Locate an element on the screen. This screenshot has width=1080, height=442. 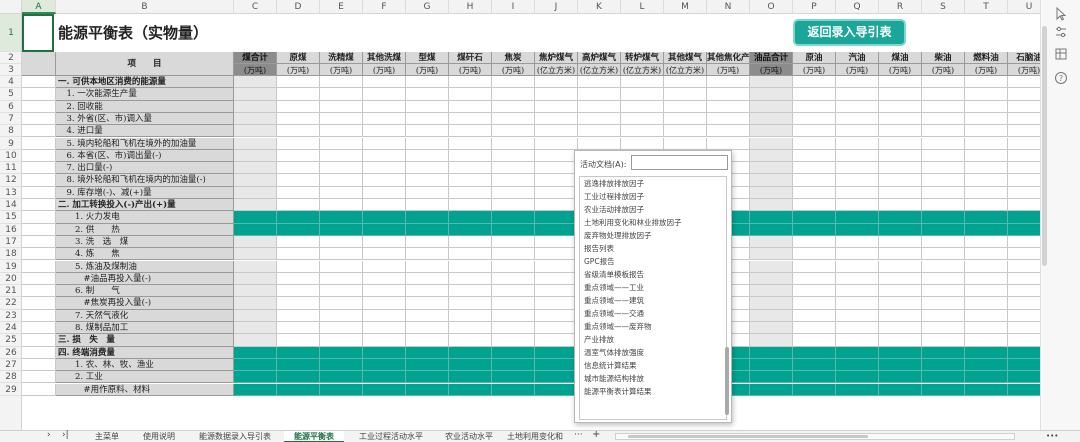
column-header-i: I is located at coordinates (513, 7).